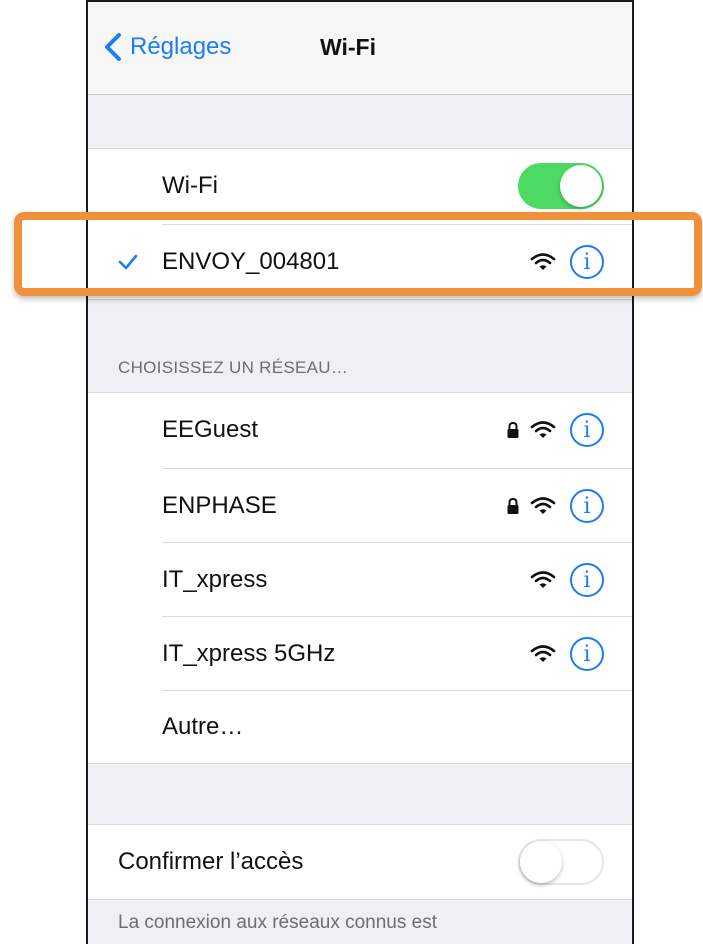 The image size is (703, 944). What do you see at coordinates (211, 861) in the screenshot?
I see `ask-join-label: Confirmer l’accès` at bounding box center [211, 861].